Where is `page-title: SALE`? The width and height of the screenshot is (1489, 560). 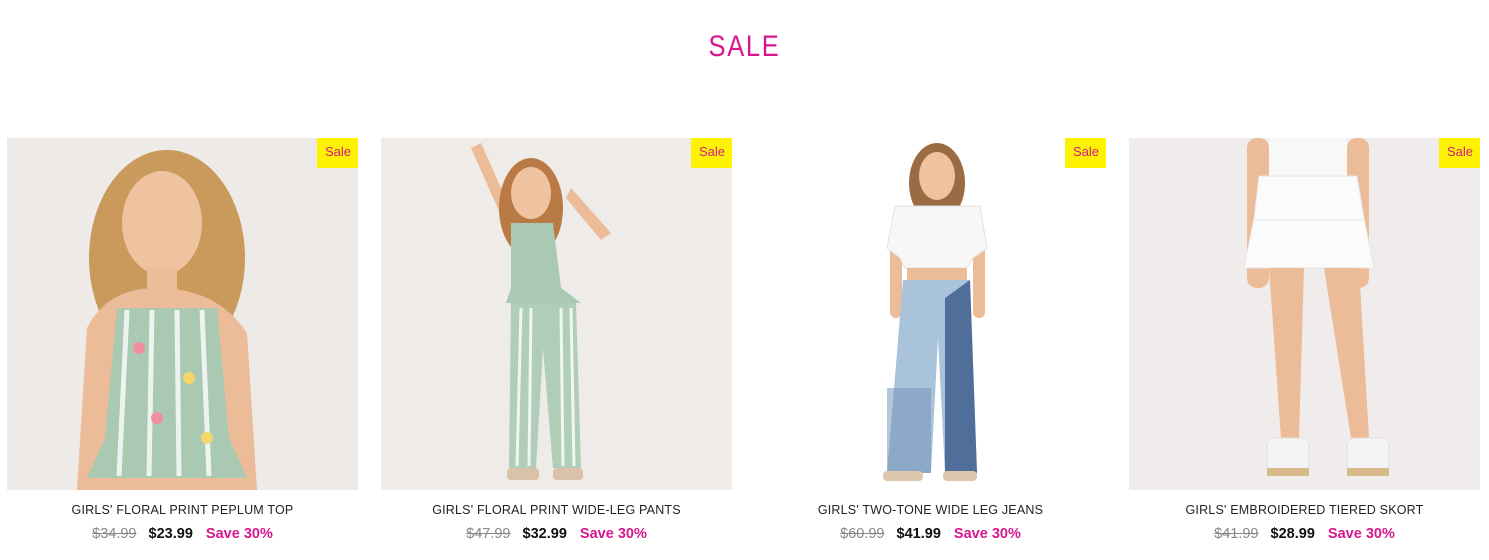
page-title: SALE is located at coordinates (744, 46).